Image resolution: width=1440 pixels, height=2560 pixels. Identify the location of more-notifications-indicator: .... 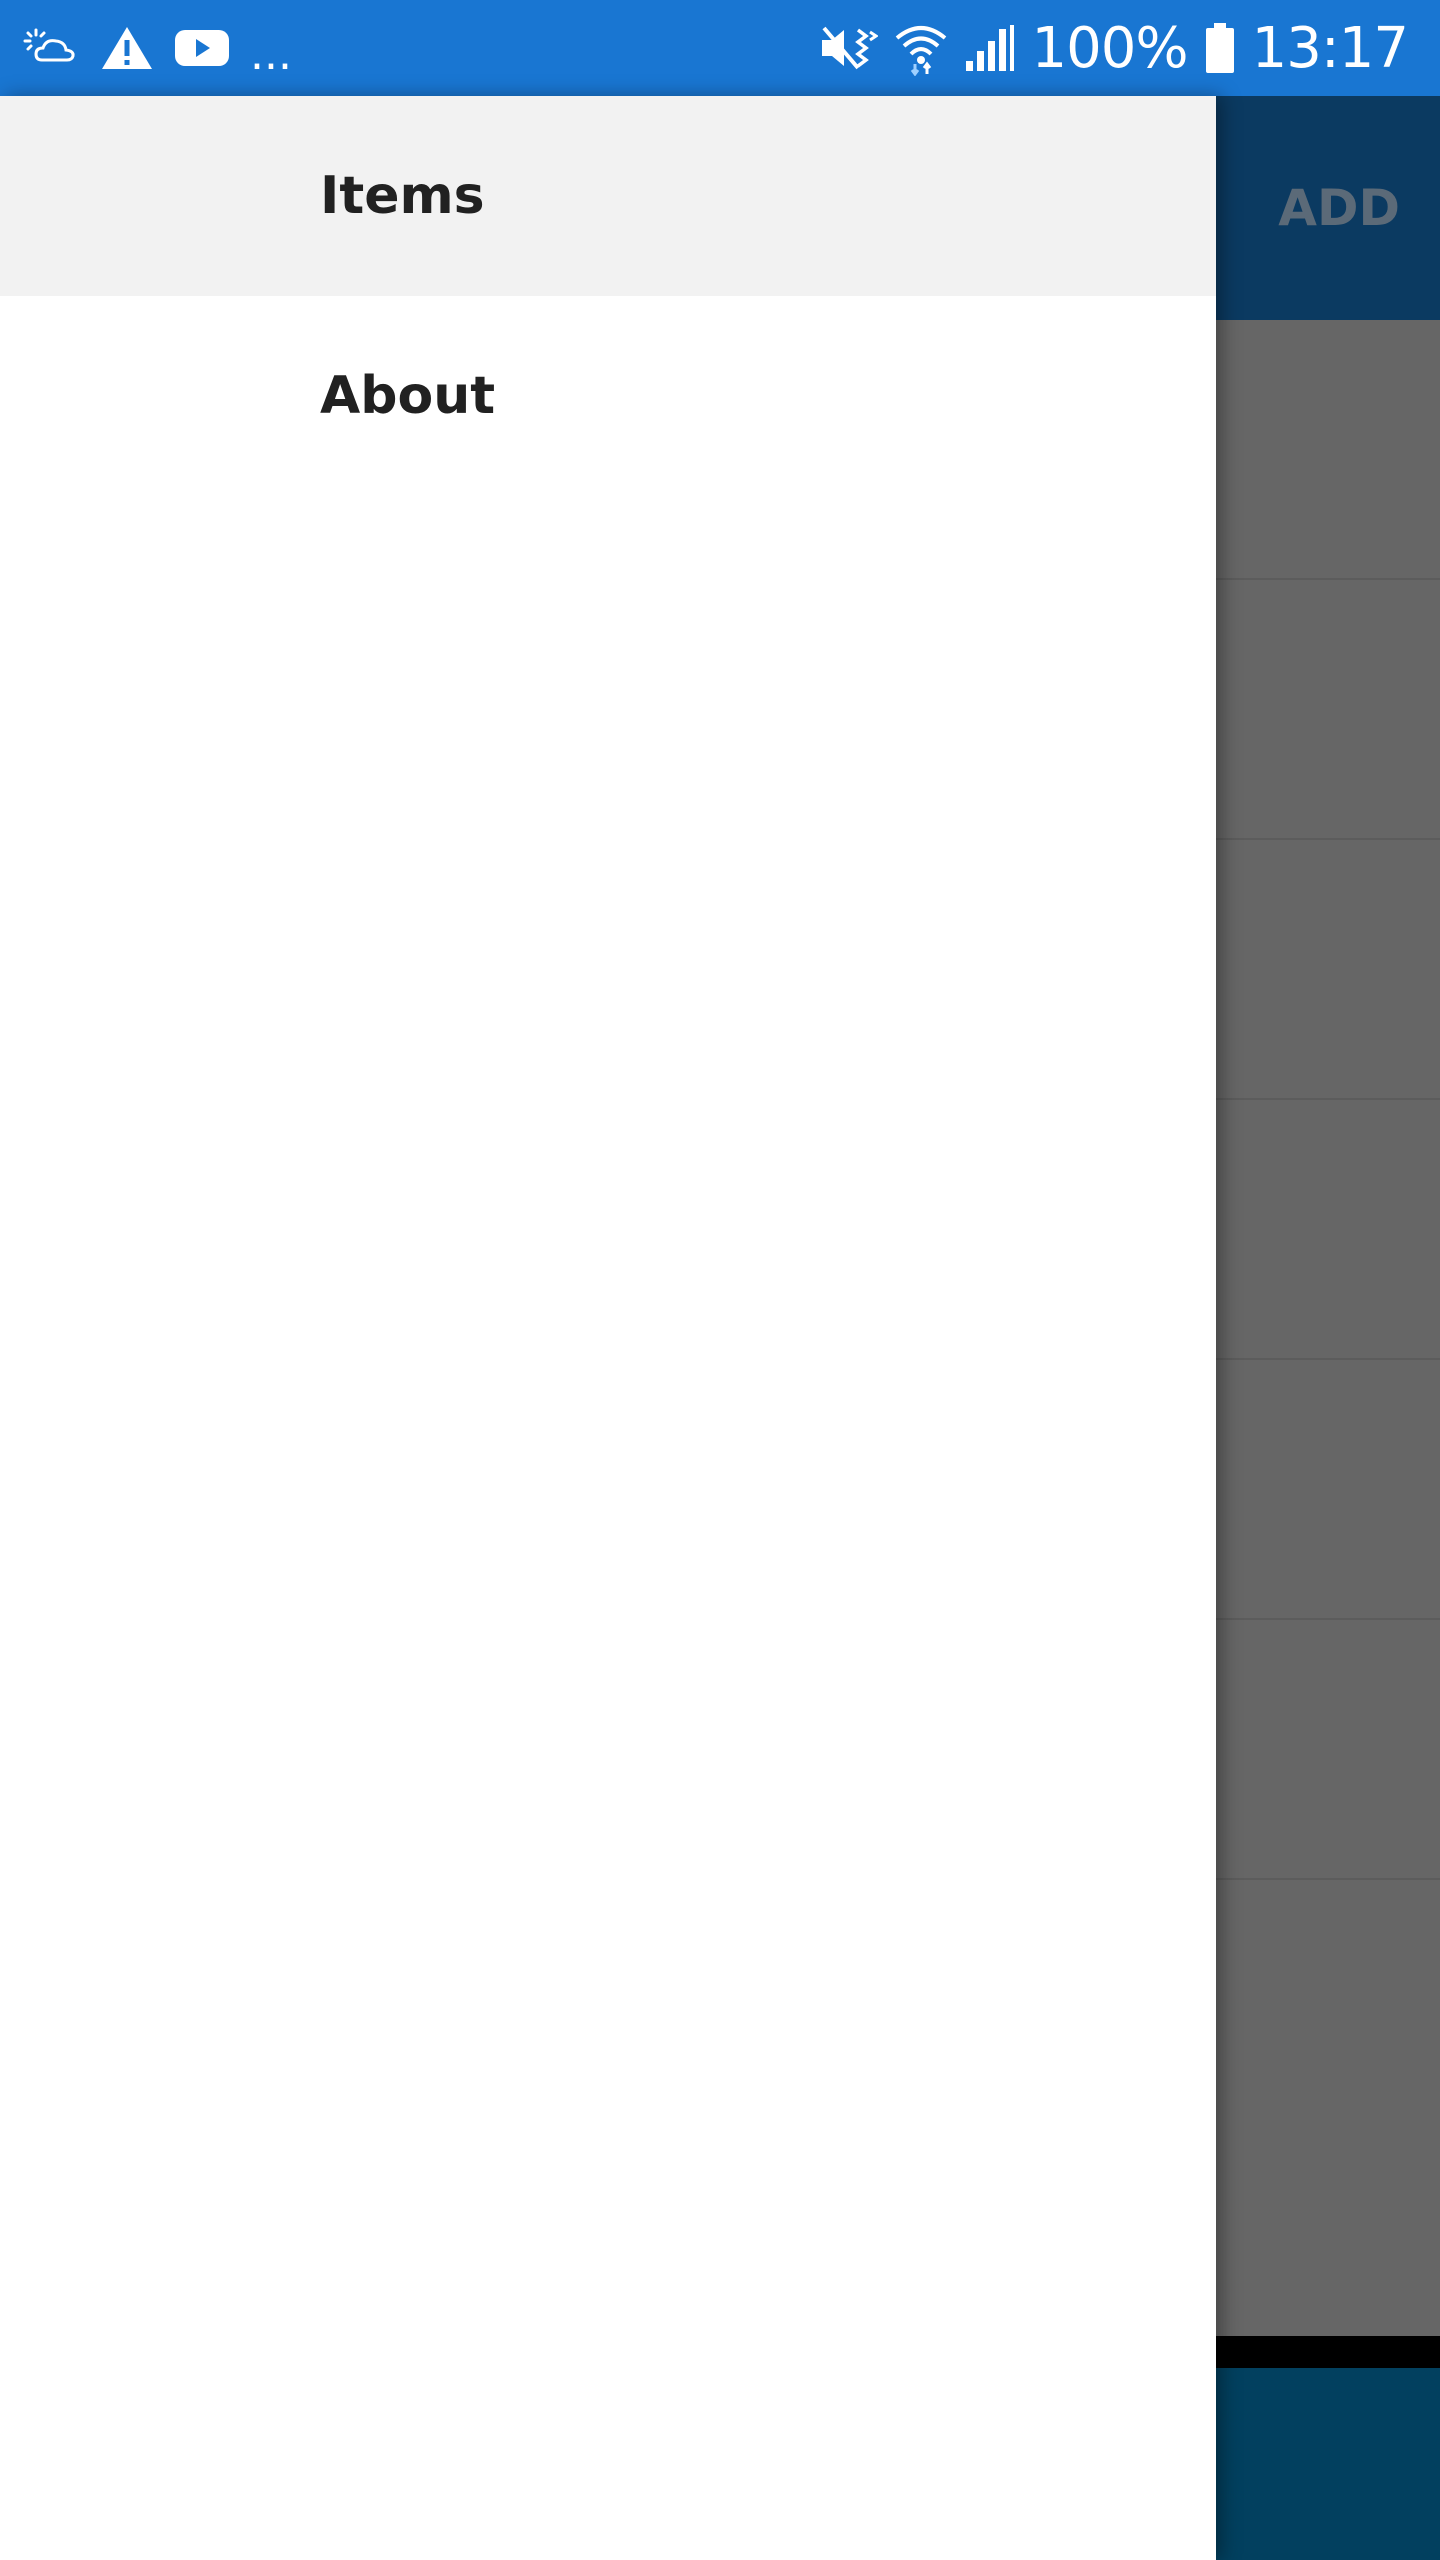
(271, 54).